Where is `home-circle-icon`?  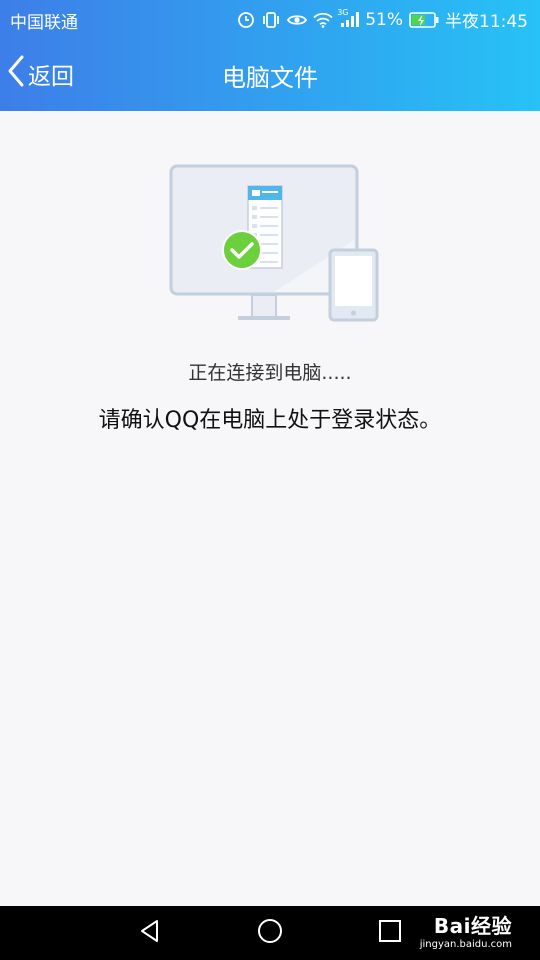
home-circle-icon is located at coordinates (270, 933).